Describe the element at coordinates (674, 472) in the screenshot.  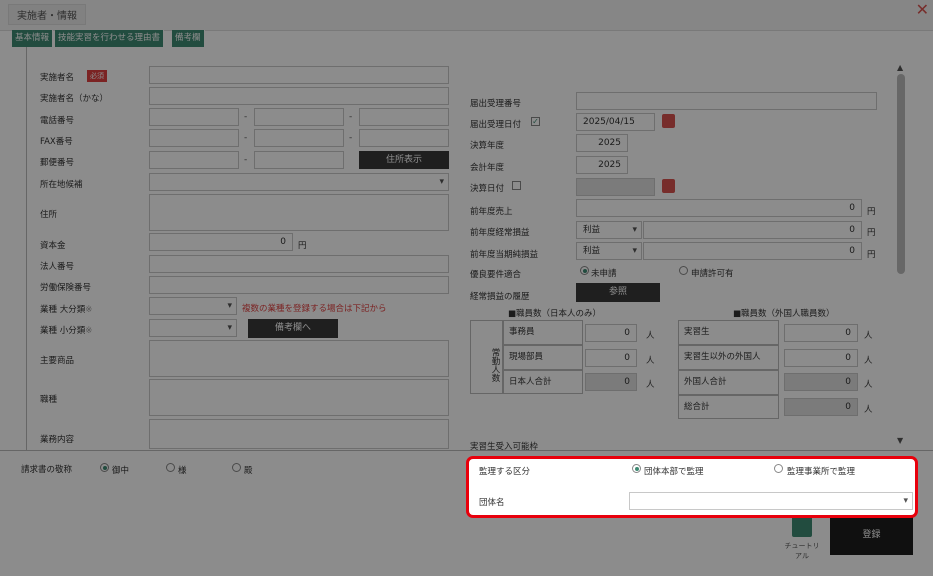
I see `supervision-opt1-label: 団体本部で監理` at that location.